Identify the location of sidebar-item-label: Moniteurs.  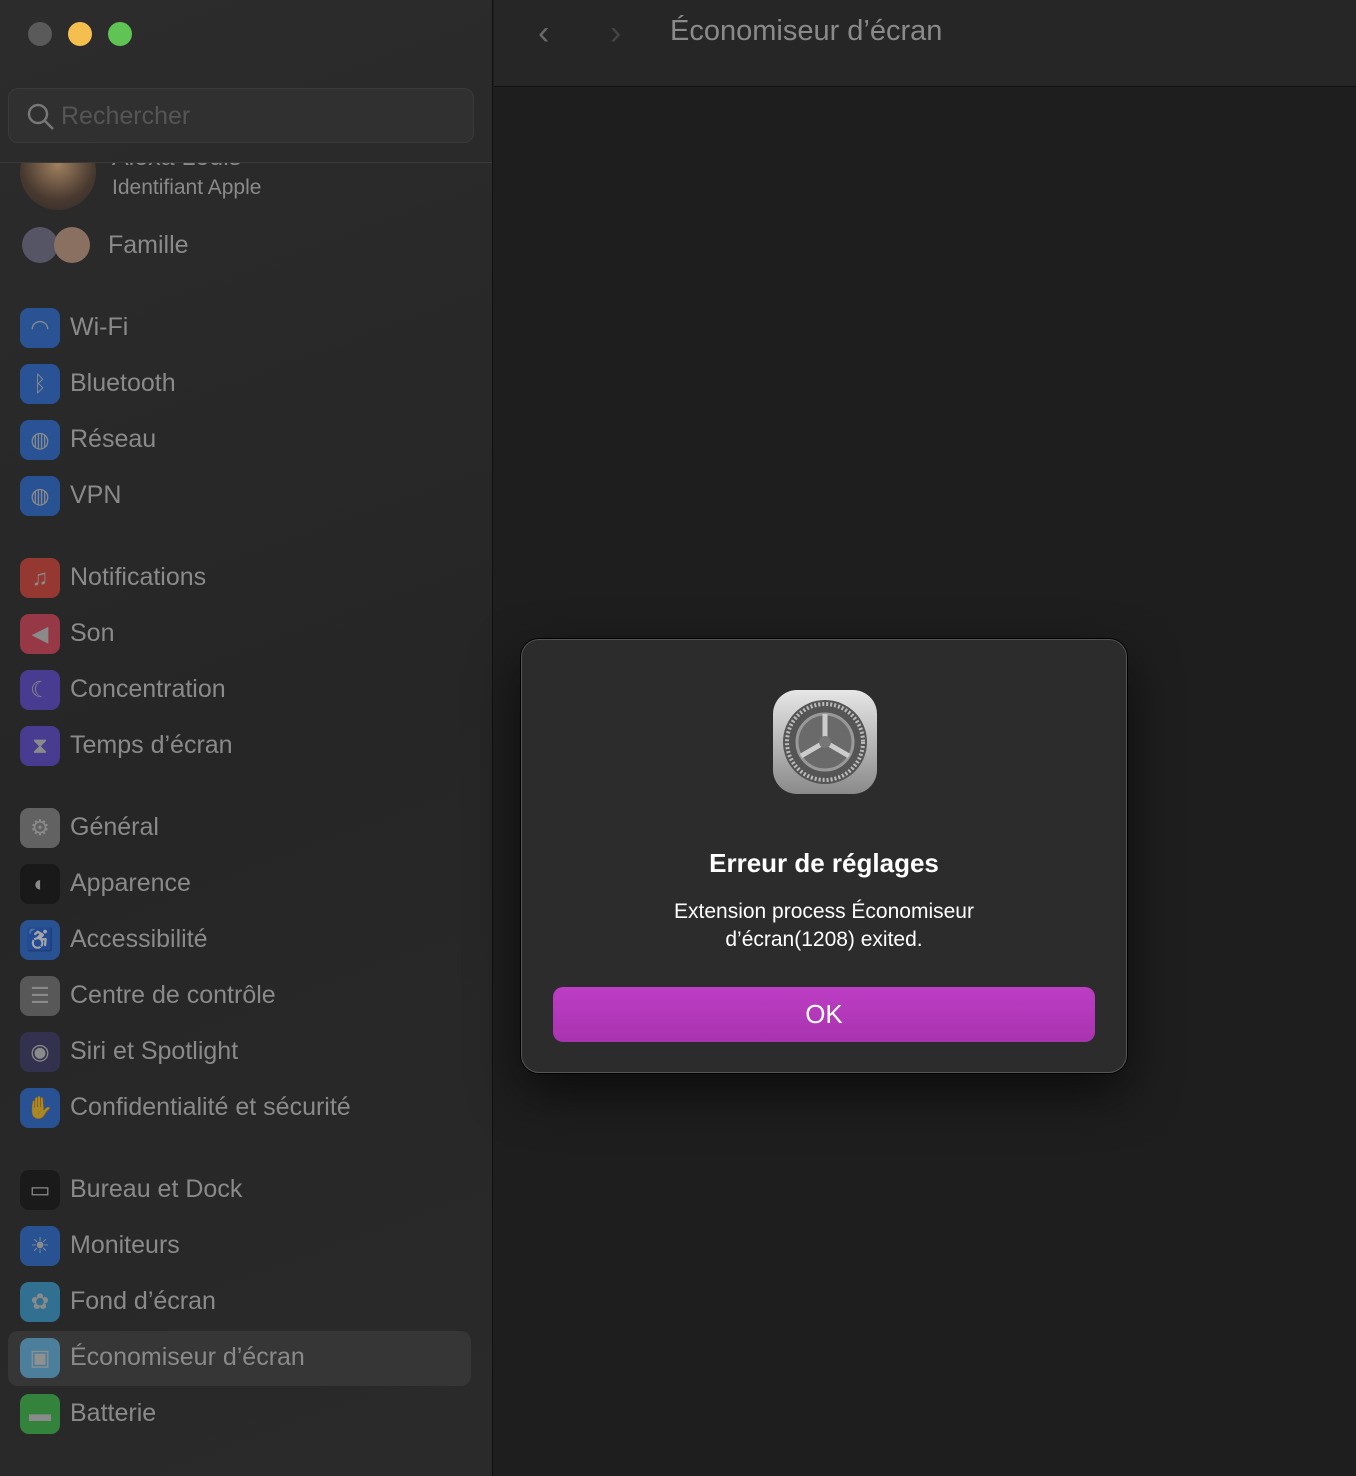
(125, 1245).